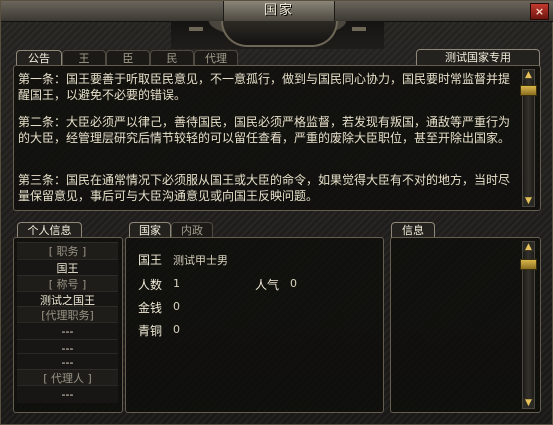  I want to click on king-label: 国王, so click(150, 260).